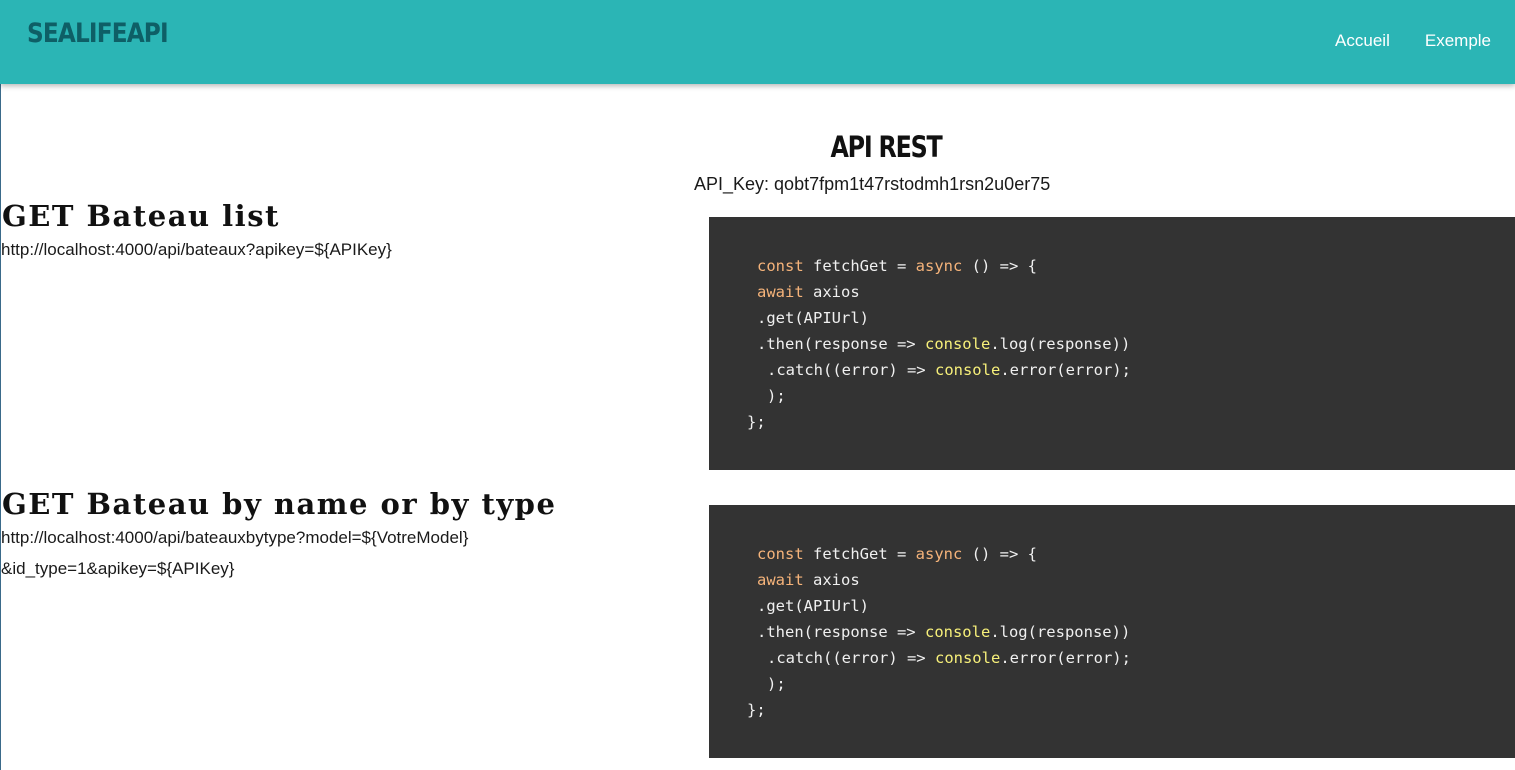  I want to click on nav-link-accueil: Accueil, so click(1362, 41).